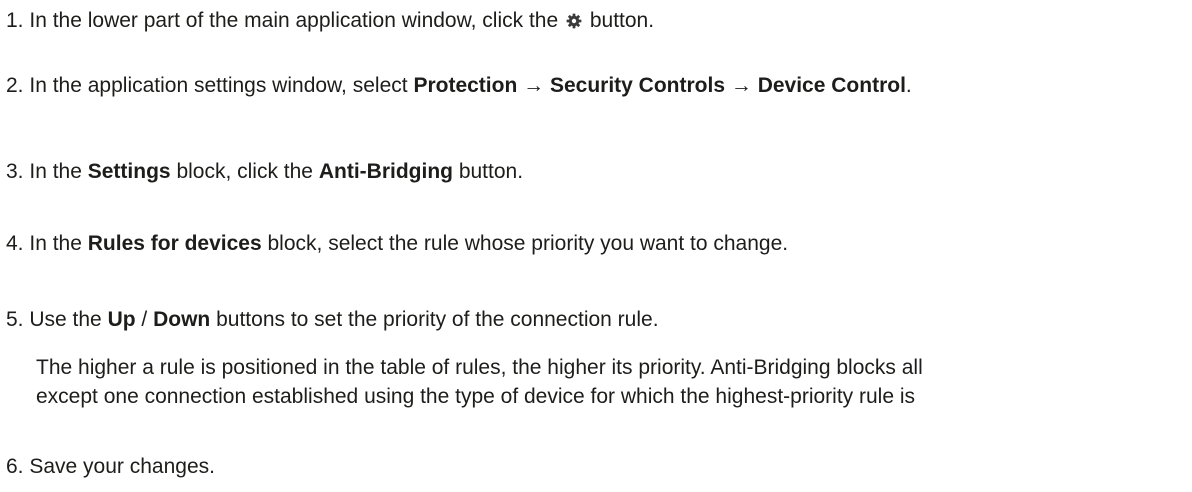 This screenshot has height=492, width=1192. What do you see at coordinates (15, 171) in the screenshot?
I see `step-number: 3.` at bounding box center [15, 171].